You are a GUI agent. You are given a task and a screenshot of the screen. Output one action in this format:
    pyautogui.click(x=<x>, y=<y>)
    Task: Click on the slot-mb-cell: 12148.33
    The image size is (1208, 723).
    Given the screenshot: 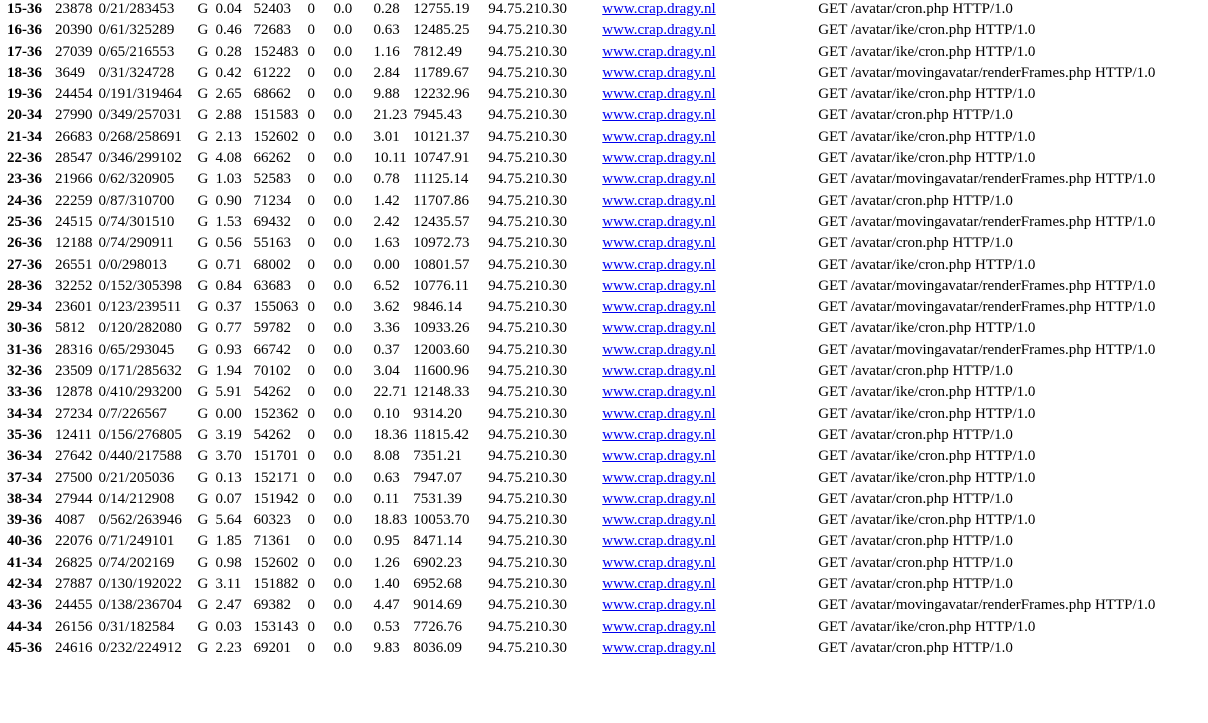 What is the action you would take?
    pyautogui.click(x=441, y=392)
    